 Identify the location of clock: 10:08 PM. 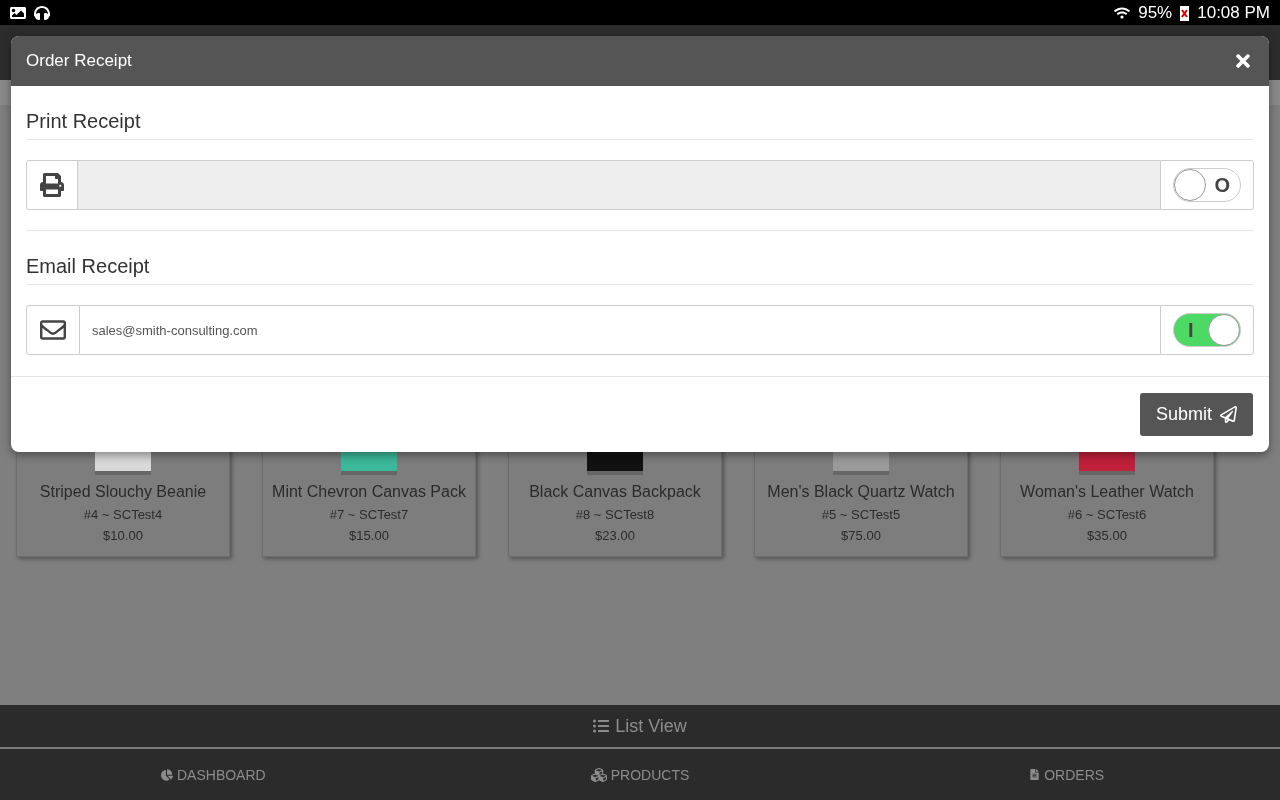
(1233, 12).